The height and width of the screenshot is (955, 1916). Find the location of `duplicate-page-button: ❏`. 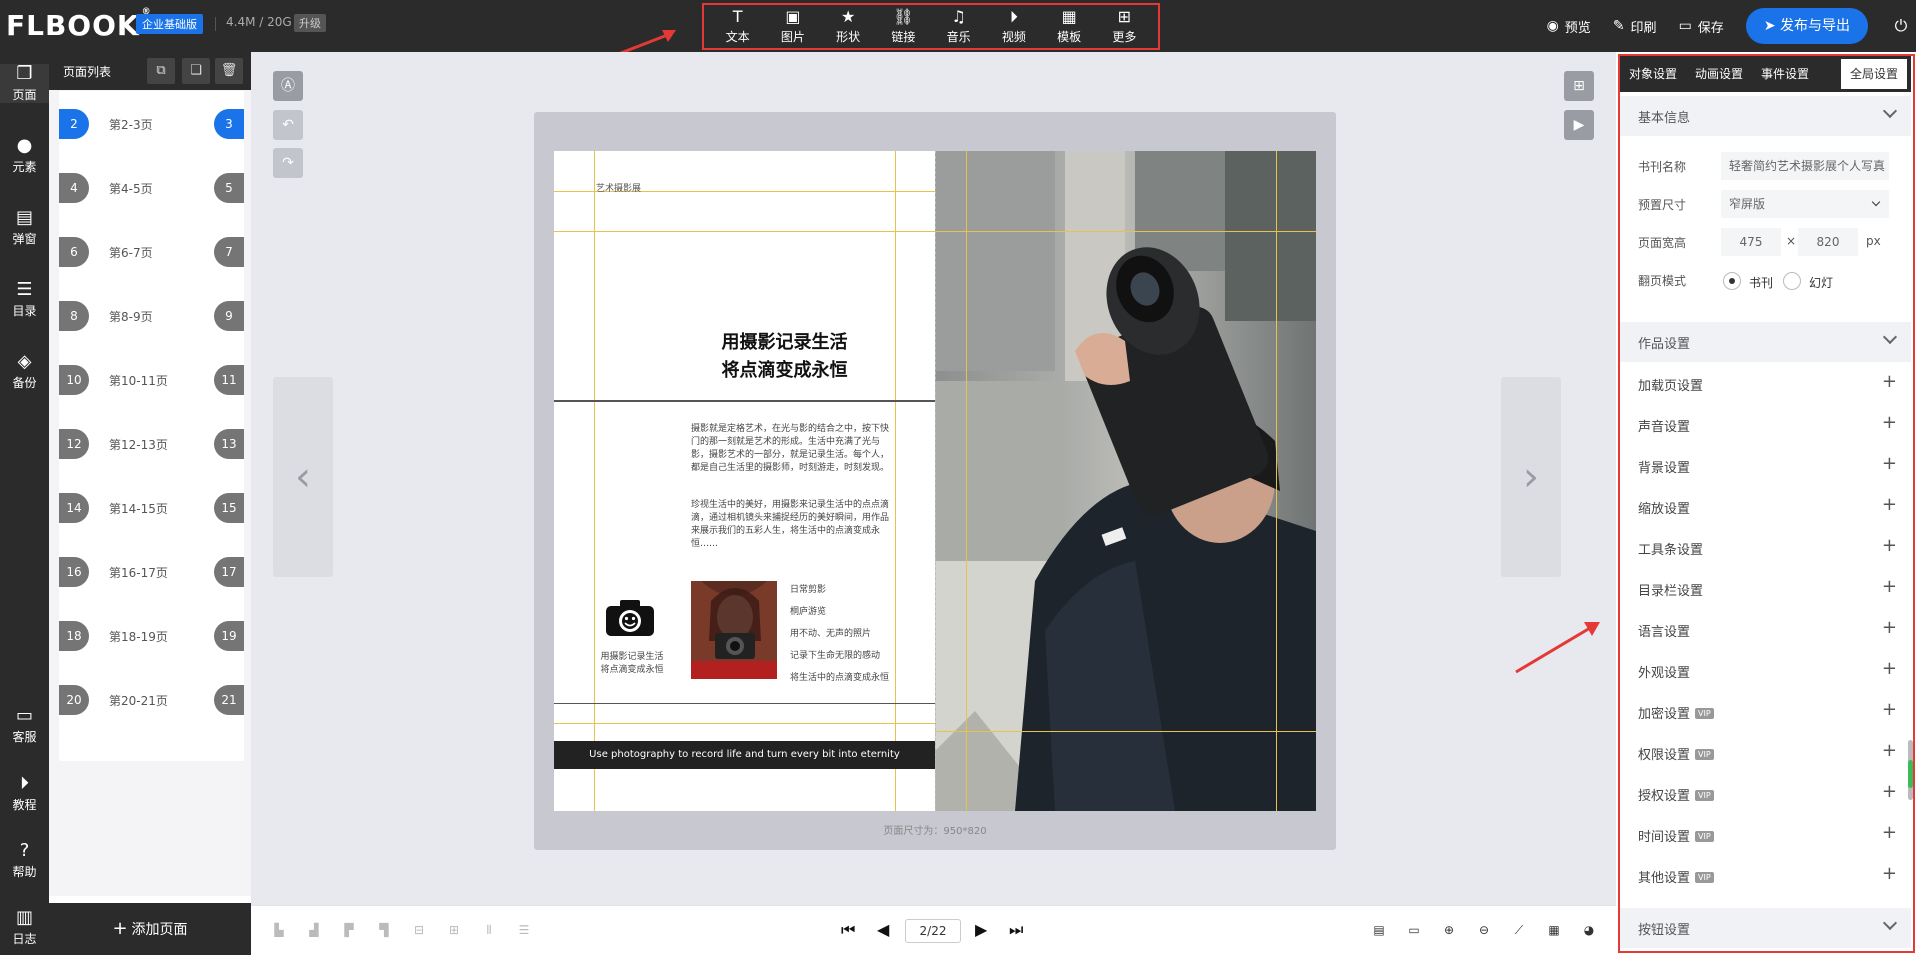

duplicate-page-button: ❏ is located at coordinates (196, 71).